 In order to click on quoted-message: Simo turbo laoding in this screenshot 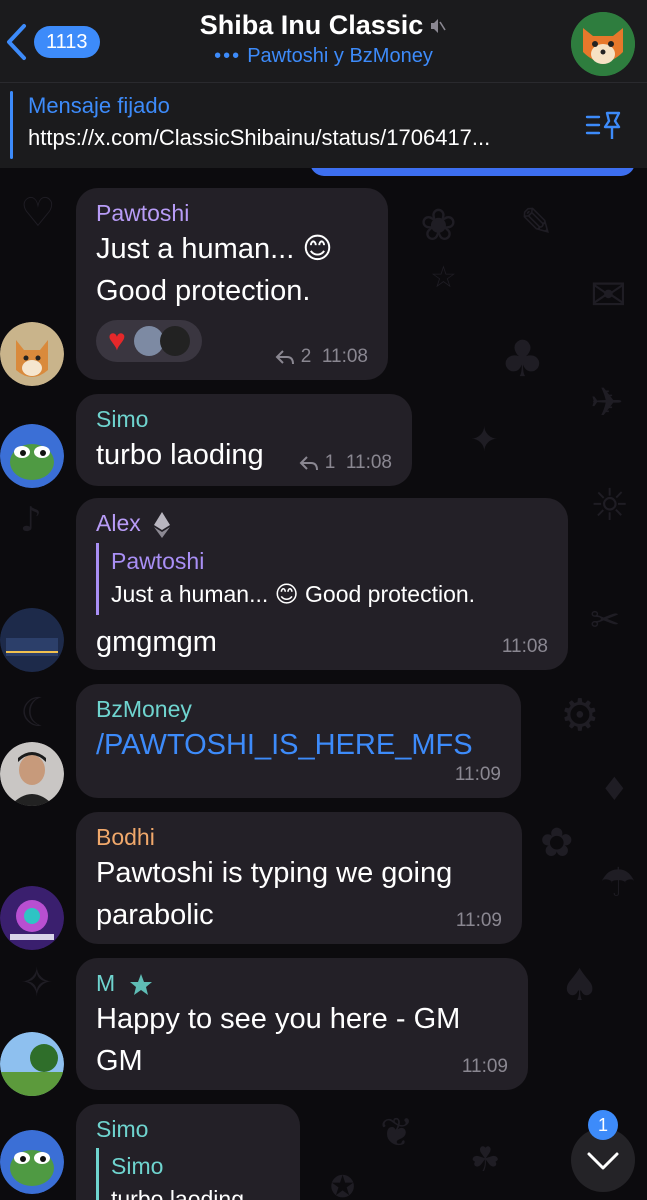, I will do `click(188, 1174)`.